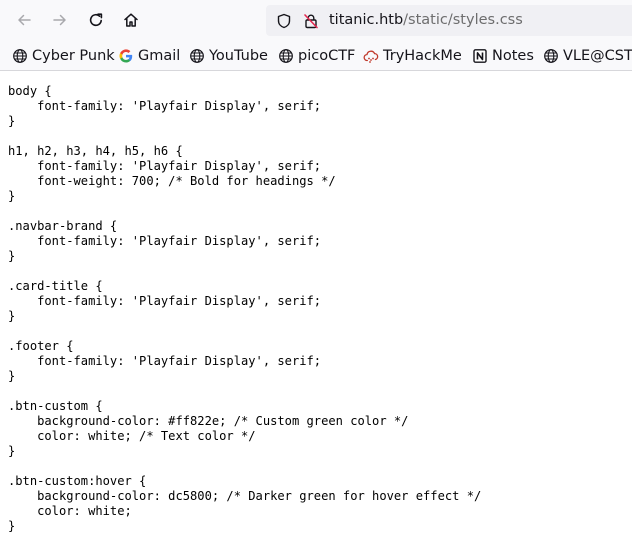  I want to click on notion-icon, so click(480, 56).